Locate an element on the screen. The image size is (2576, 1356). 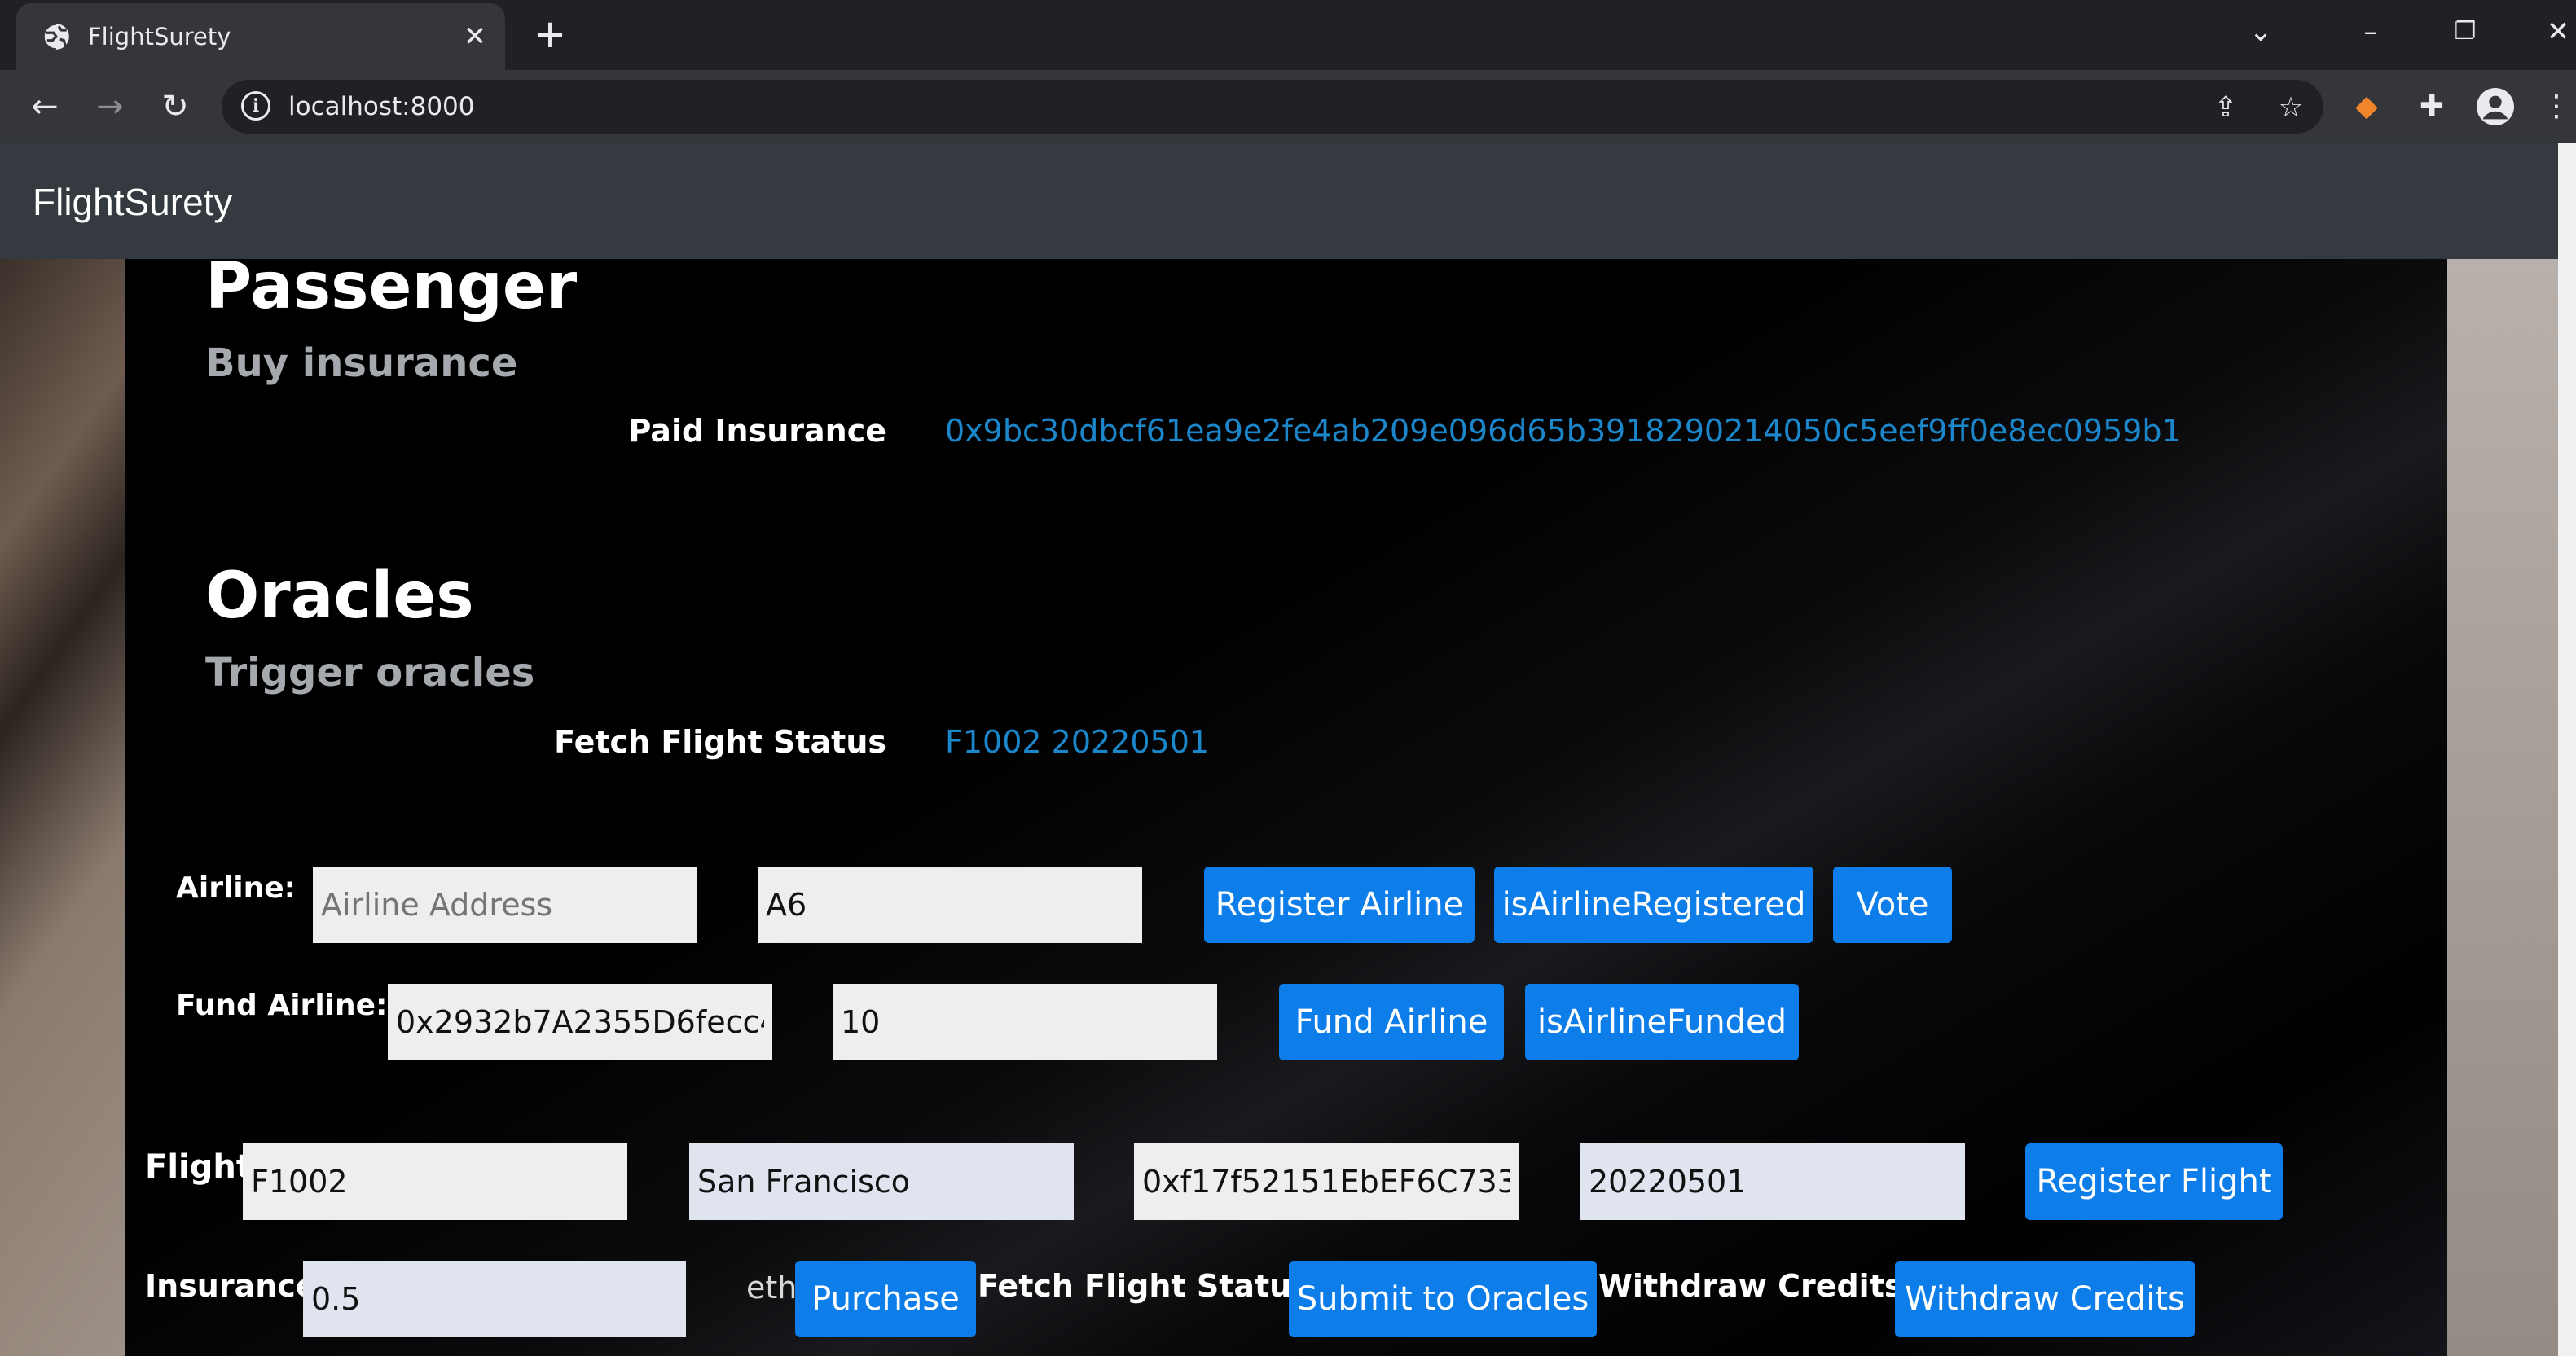
passenger-title: Passenger is located at coordinates (391, 287).